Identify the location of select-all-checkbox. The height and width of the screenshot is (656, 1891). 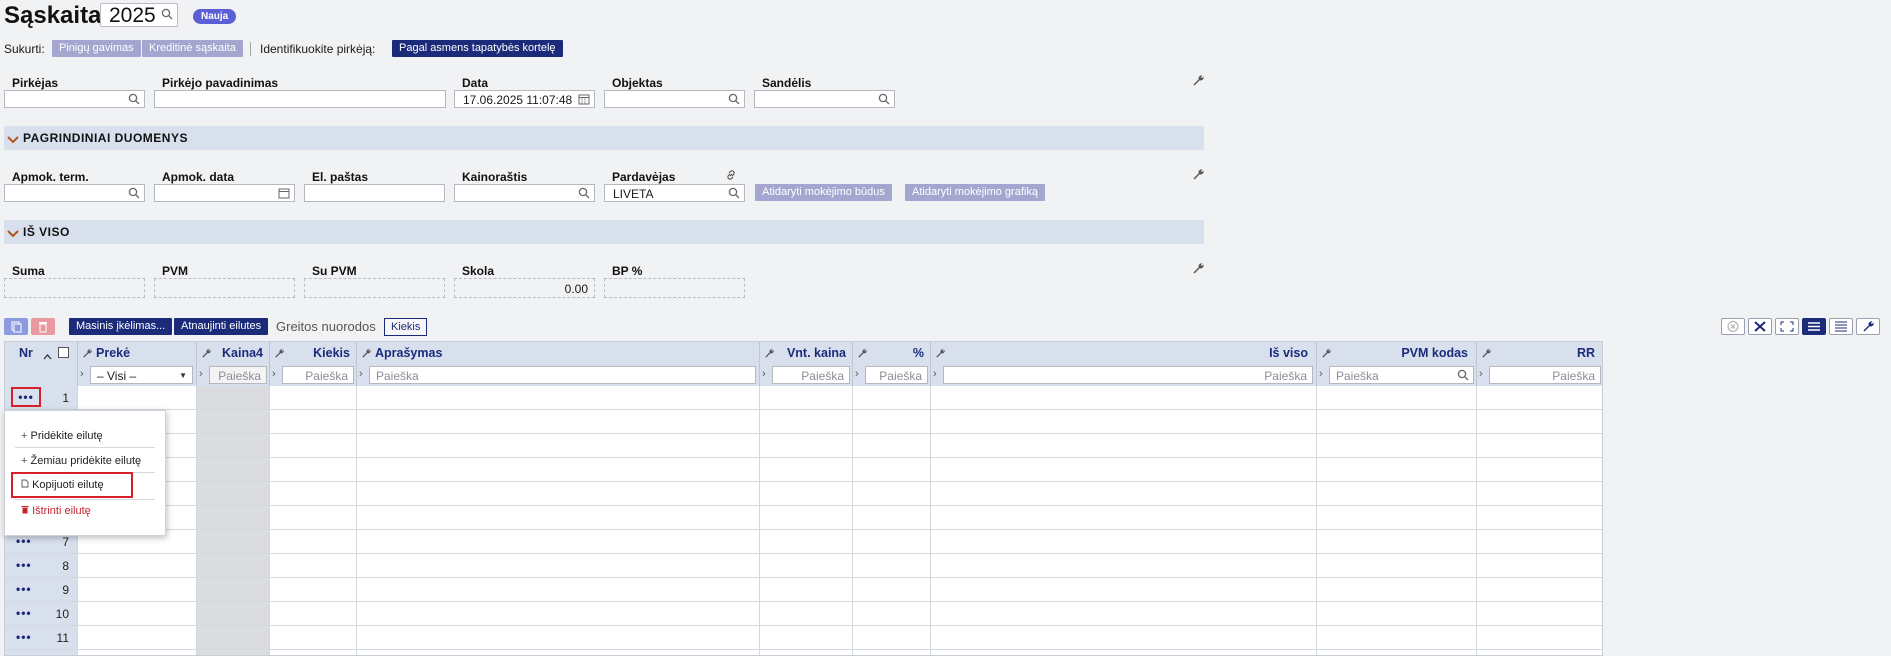
(63, 352).